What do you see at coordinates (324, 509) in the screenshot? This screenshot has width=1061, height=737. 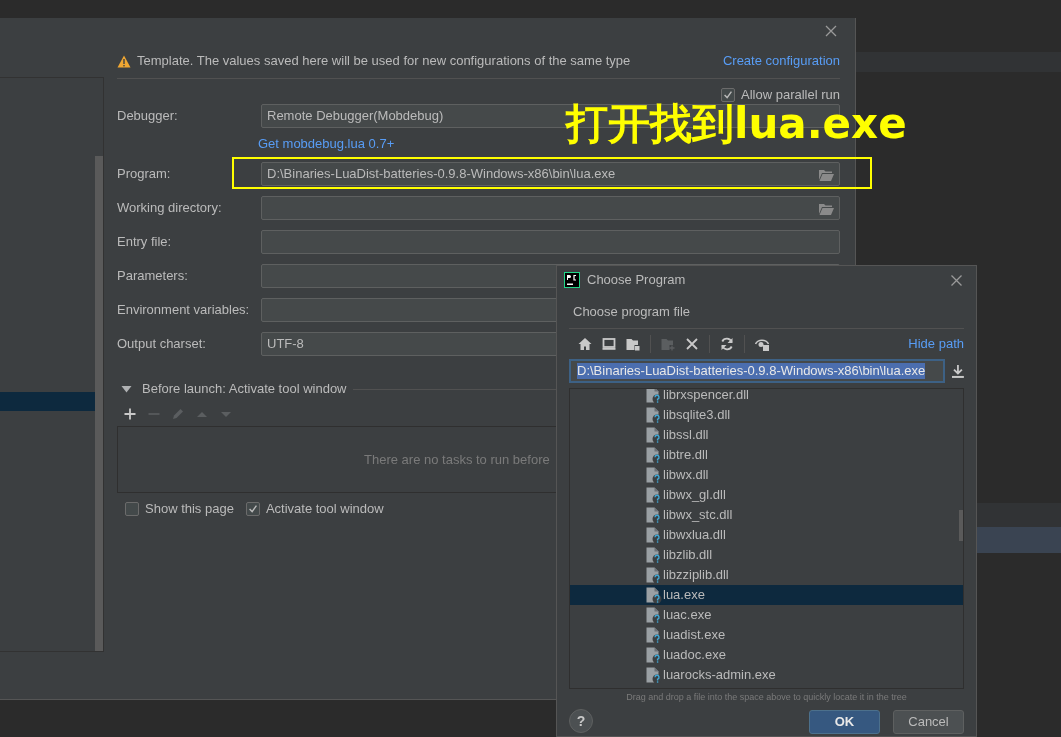 I see `checkbox-label: Activate tool window` at bounding box center [324, 509].